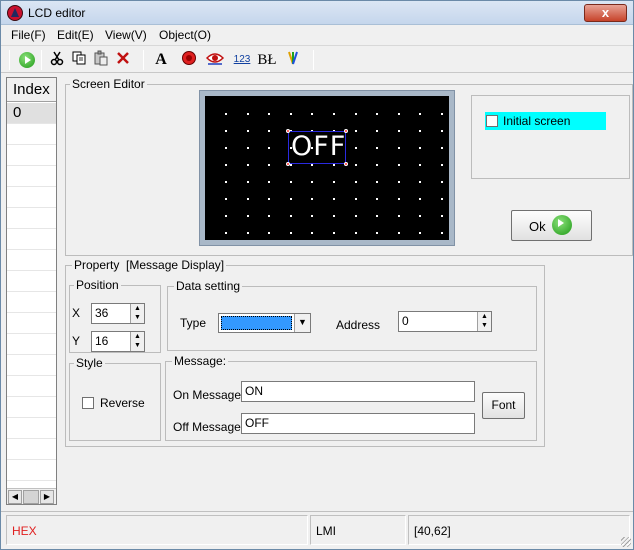 Image resolution: width=634 pixels, height=550 pixels. I want to click on menu-view: View(V), so click(126, 35).